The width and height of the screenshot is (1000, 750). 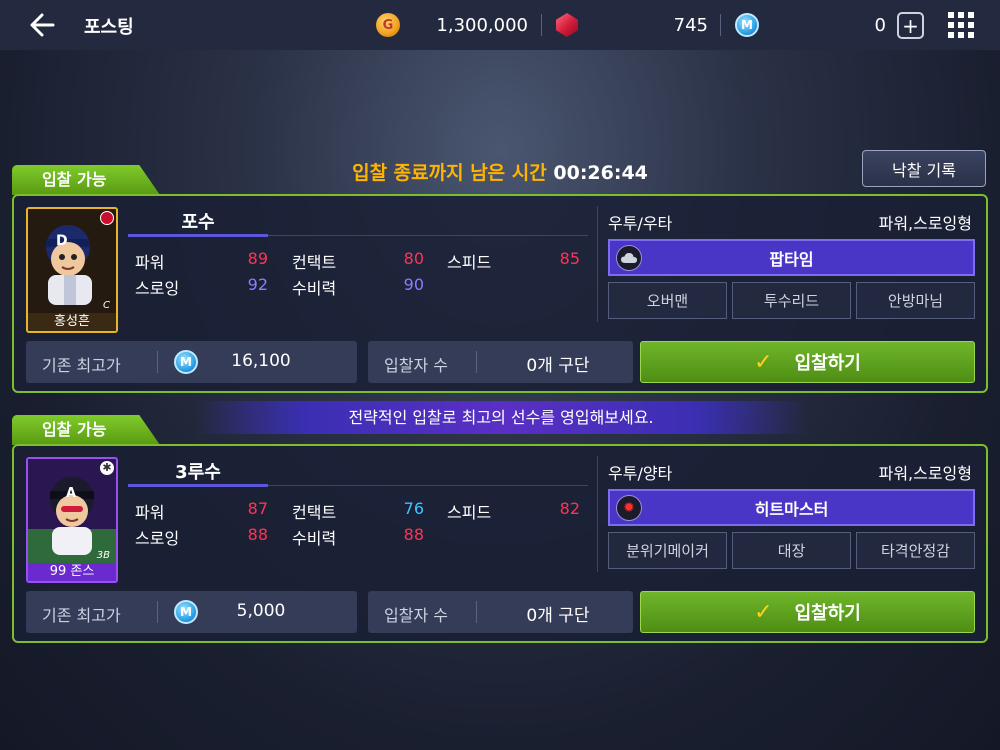 I want to click on add-currency-button: +, so click(x=910, y=25).